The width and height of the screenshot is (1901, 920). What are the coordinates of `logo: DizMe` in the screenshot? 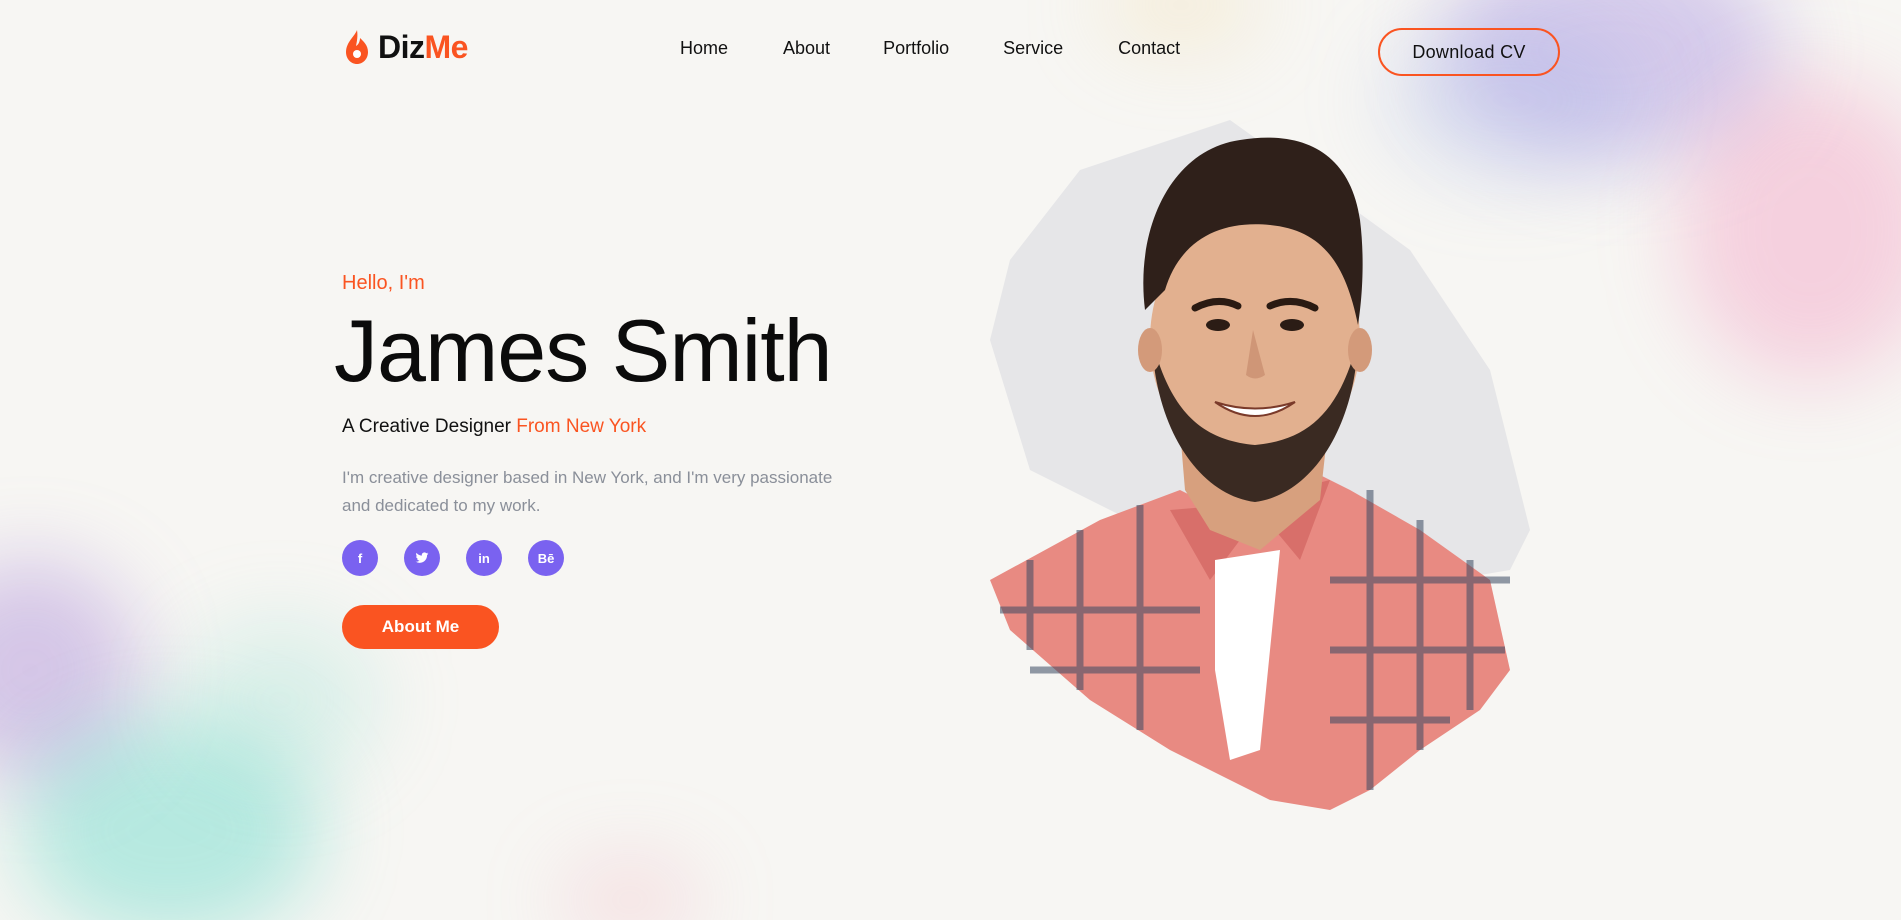 It's located at (405, 47).